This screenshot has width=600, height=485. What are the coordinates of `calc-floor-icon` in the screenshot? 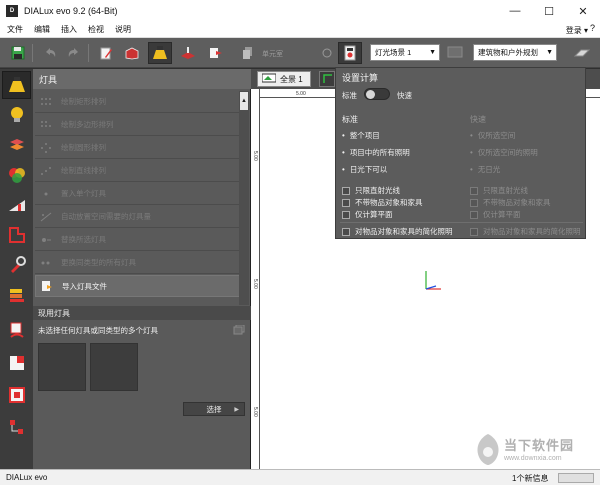 It's located at (188, 53).